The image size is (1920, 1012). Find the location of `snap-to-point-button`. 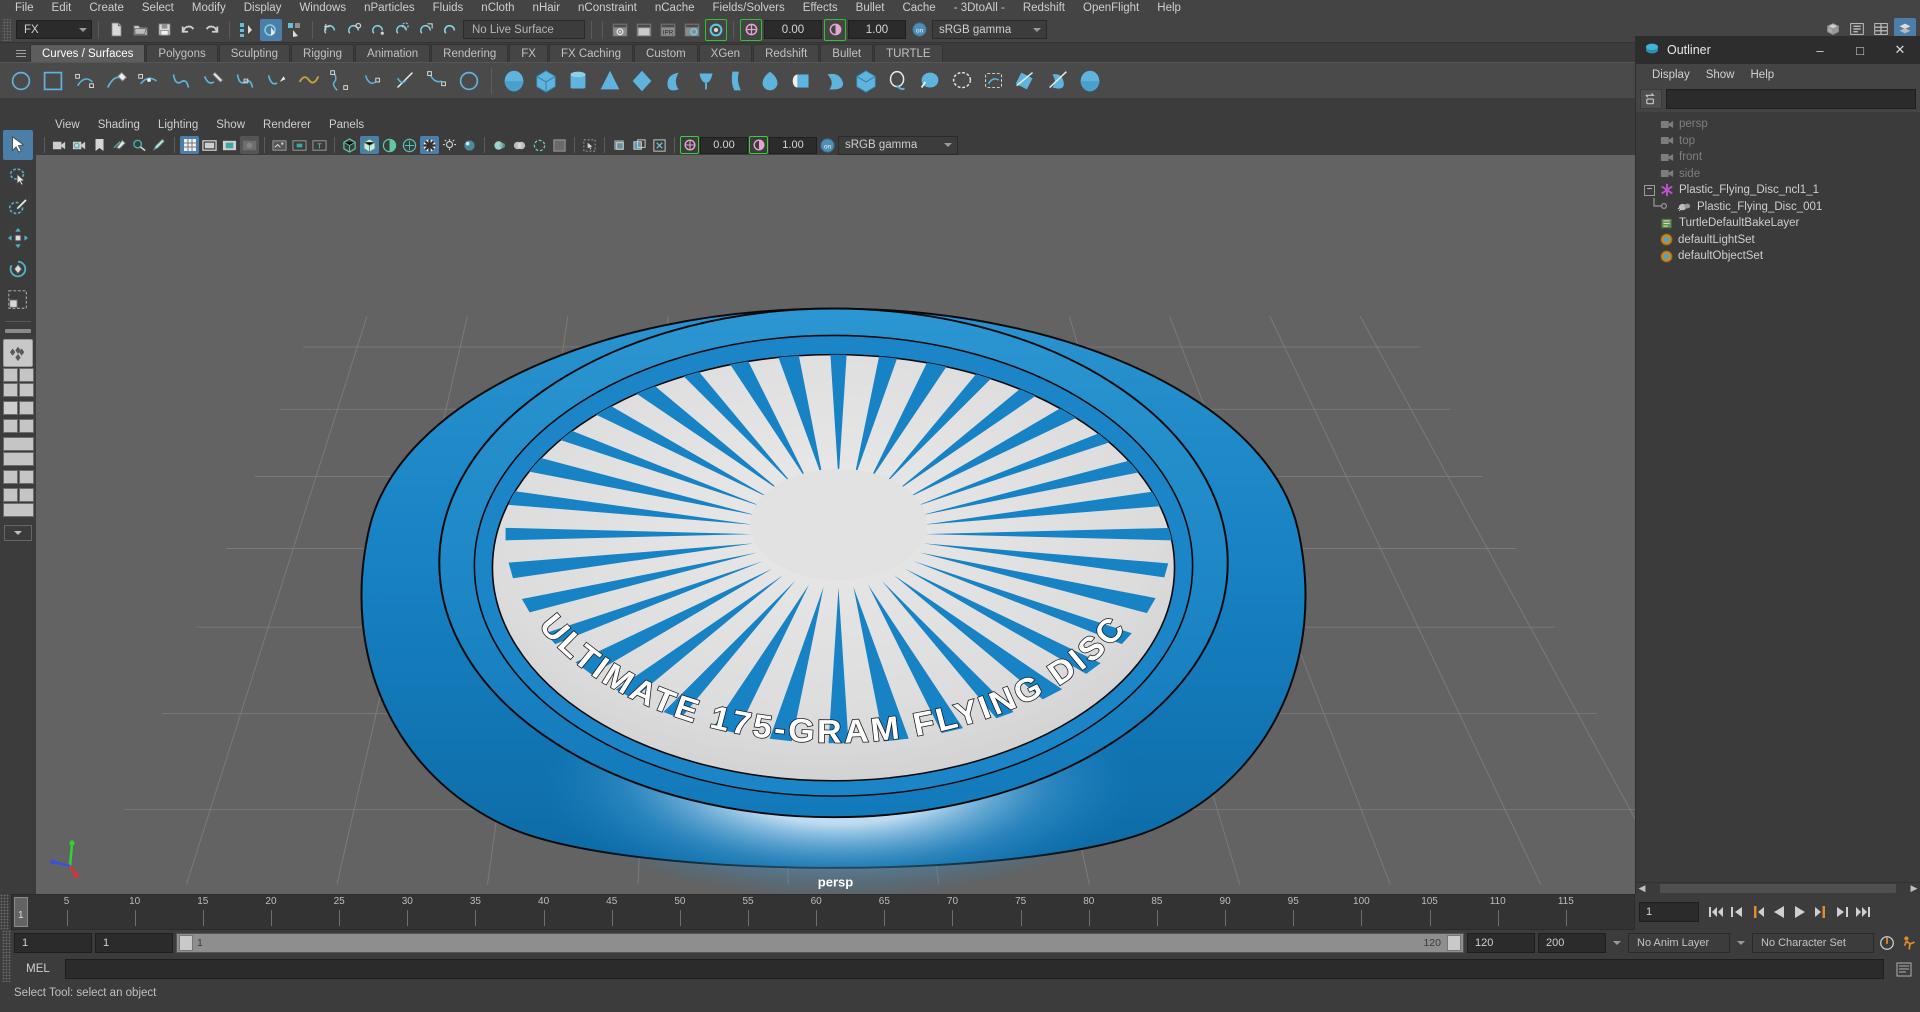

snap-to-point-button is located at coordinates (378, 30).